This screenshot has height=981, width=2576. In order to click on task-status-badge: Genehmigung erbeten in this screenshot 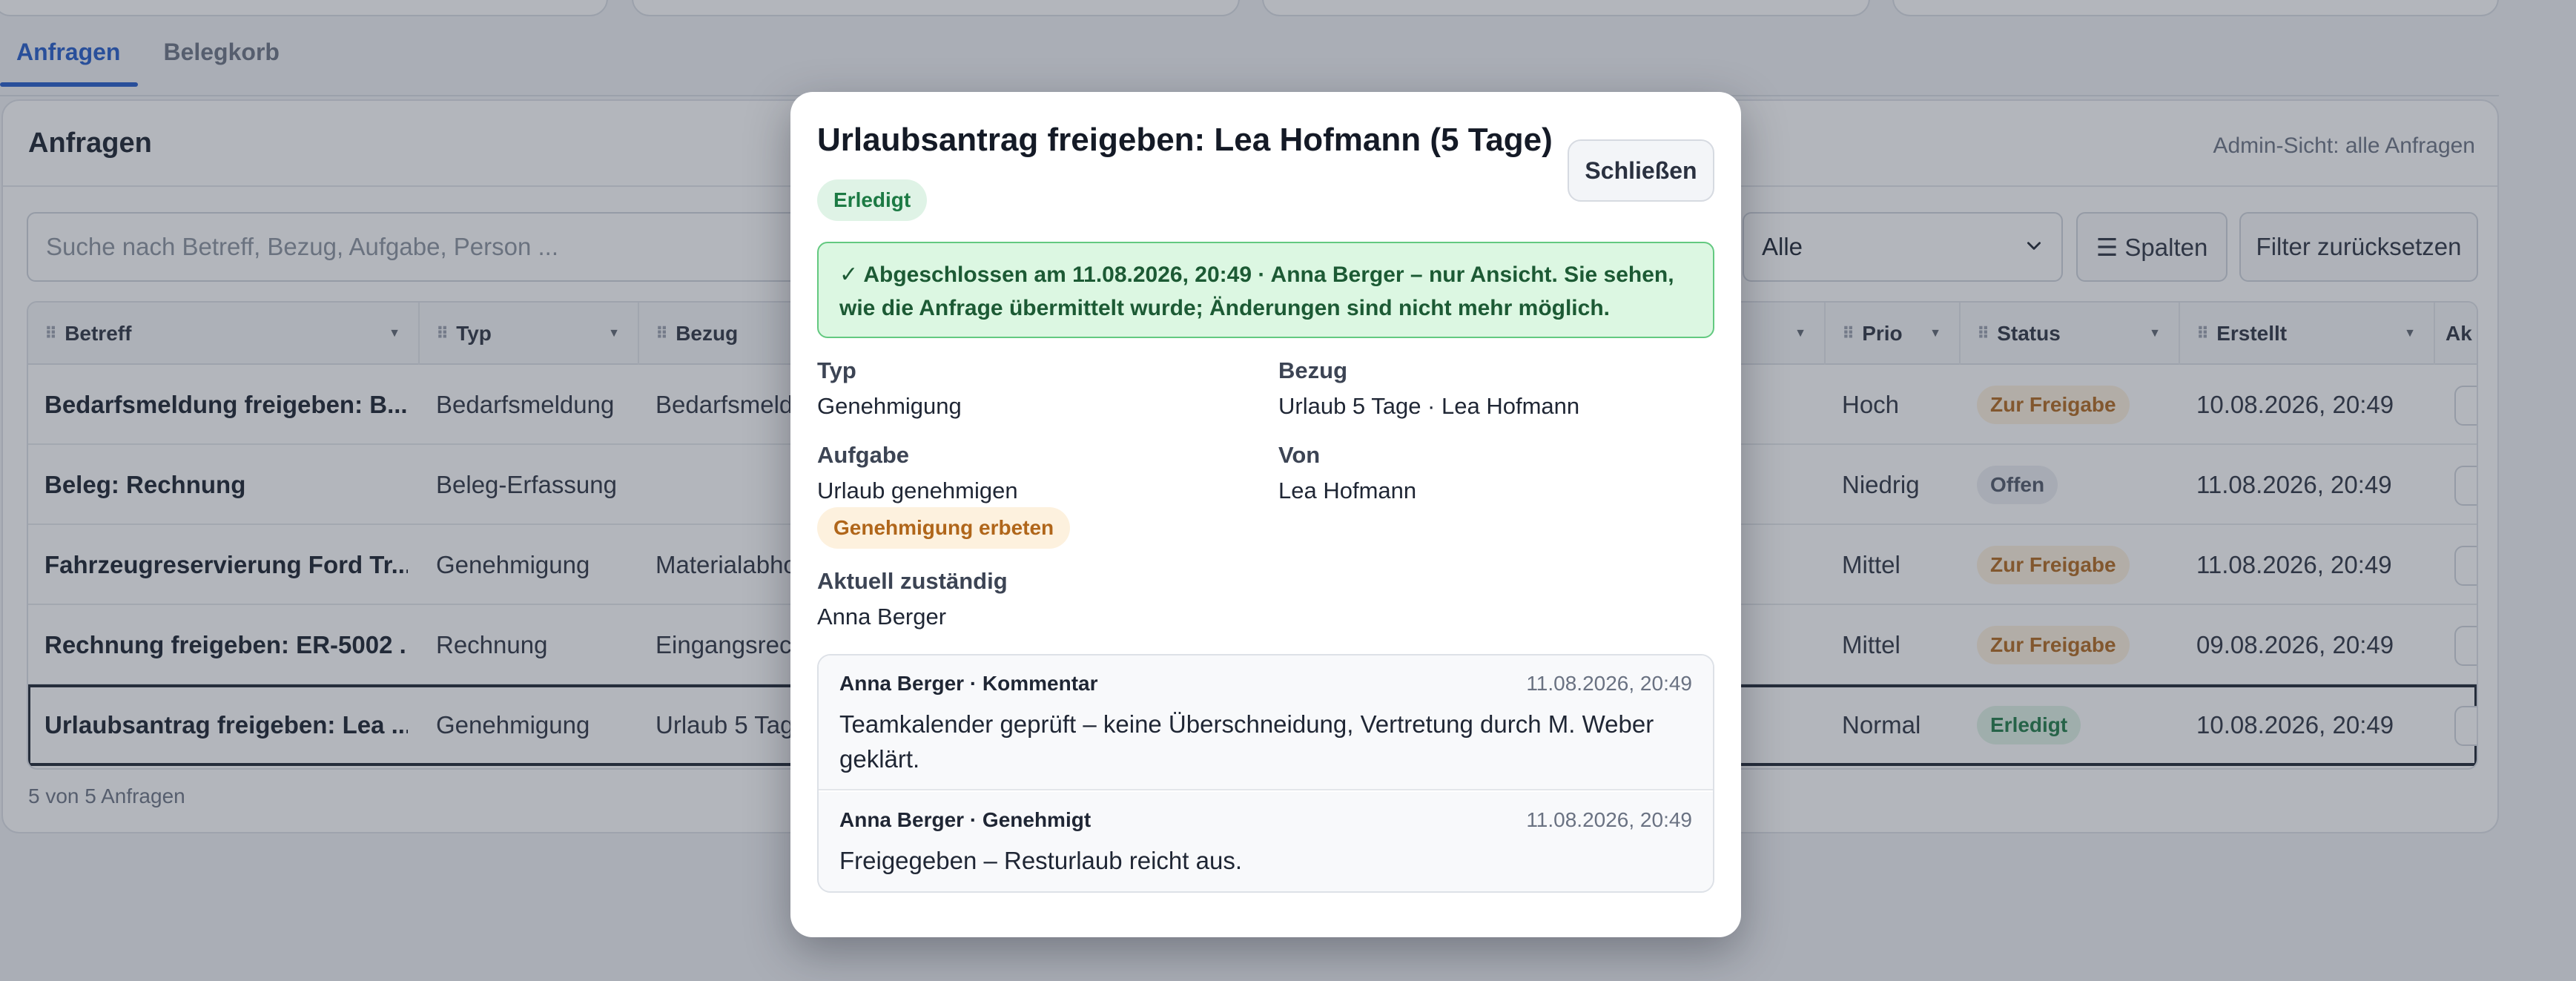, I will do `click(944, 528)`.